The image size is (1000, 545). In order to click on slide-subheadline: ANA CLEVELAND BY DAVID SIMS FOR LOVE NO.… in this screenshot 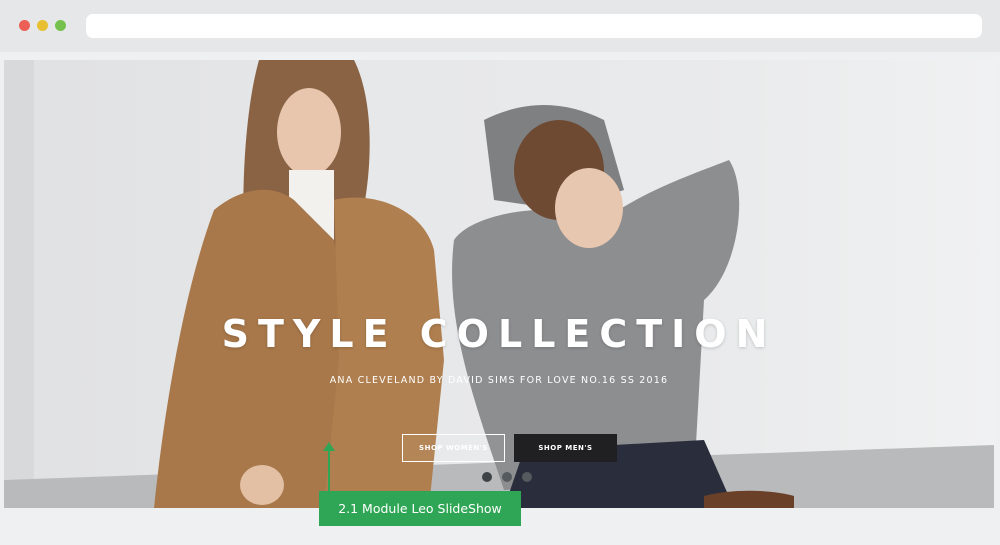, I will do `click(499, 380)`.